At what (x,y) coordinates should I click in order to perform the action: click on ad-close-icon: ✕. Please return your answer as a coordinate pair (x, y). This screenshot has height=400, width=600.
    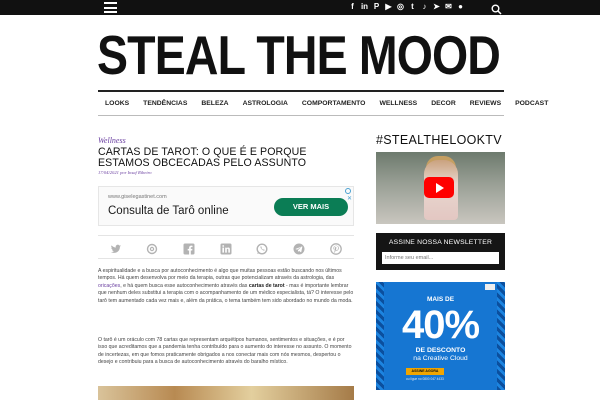
    Looking at the image, I should click on (349, 198).